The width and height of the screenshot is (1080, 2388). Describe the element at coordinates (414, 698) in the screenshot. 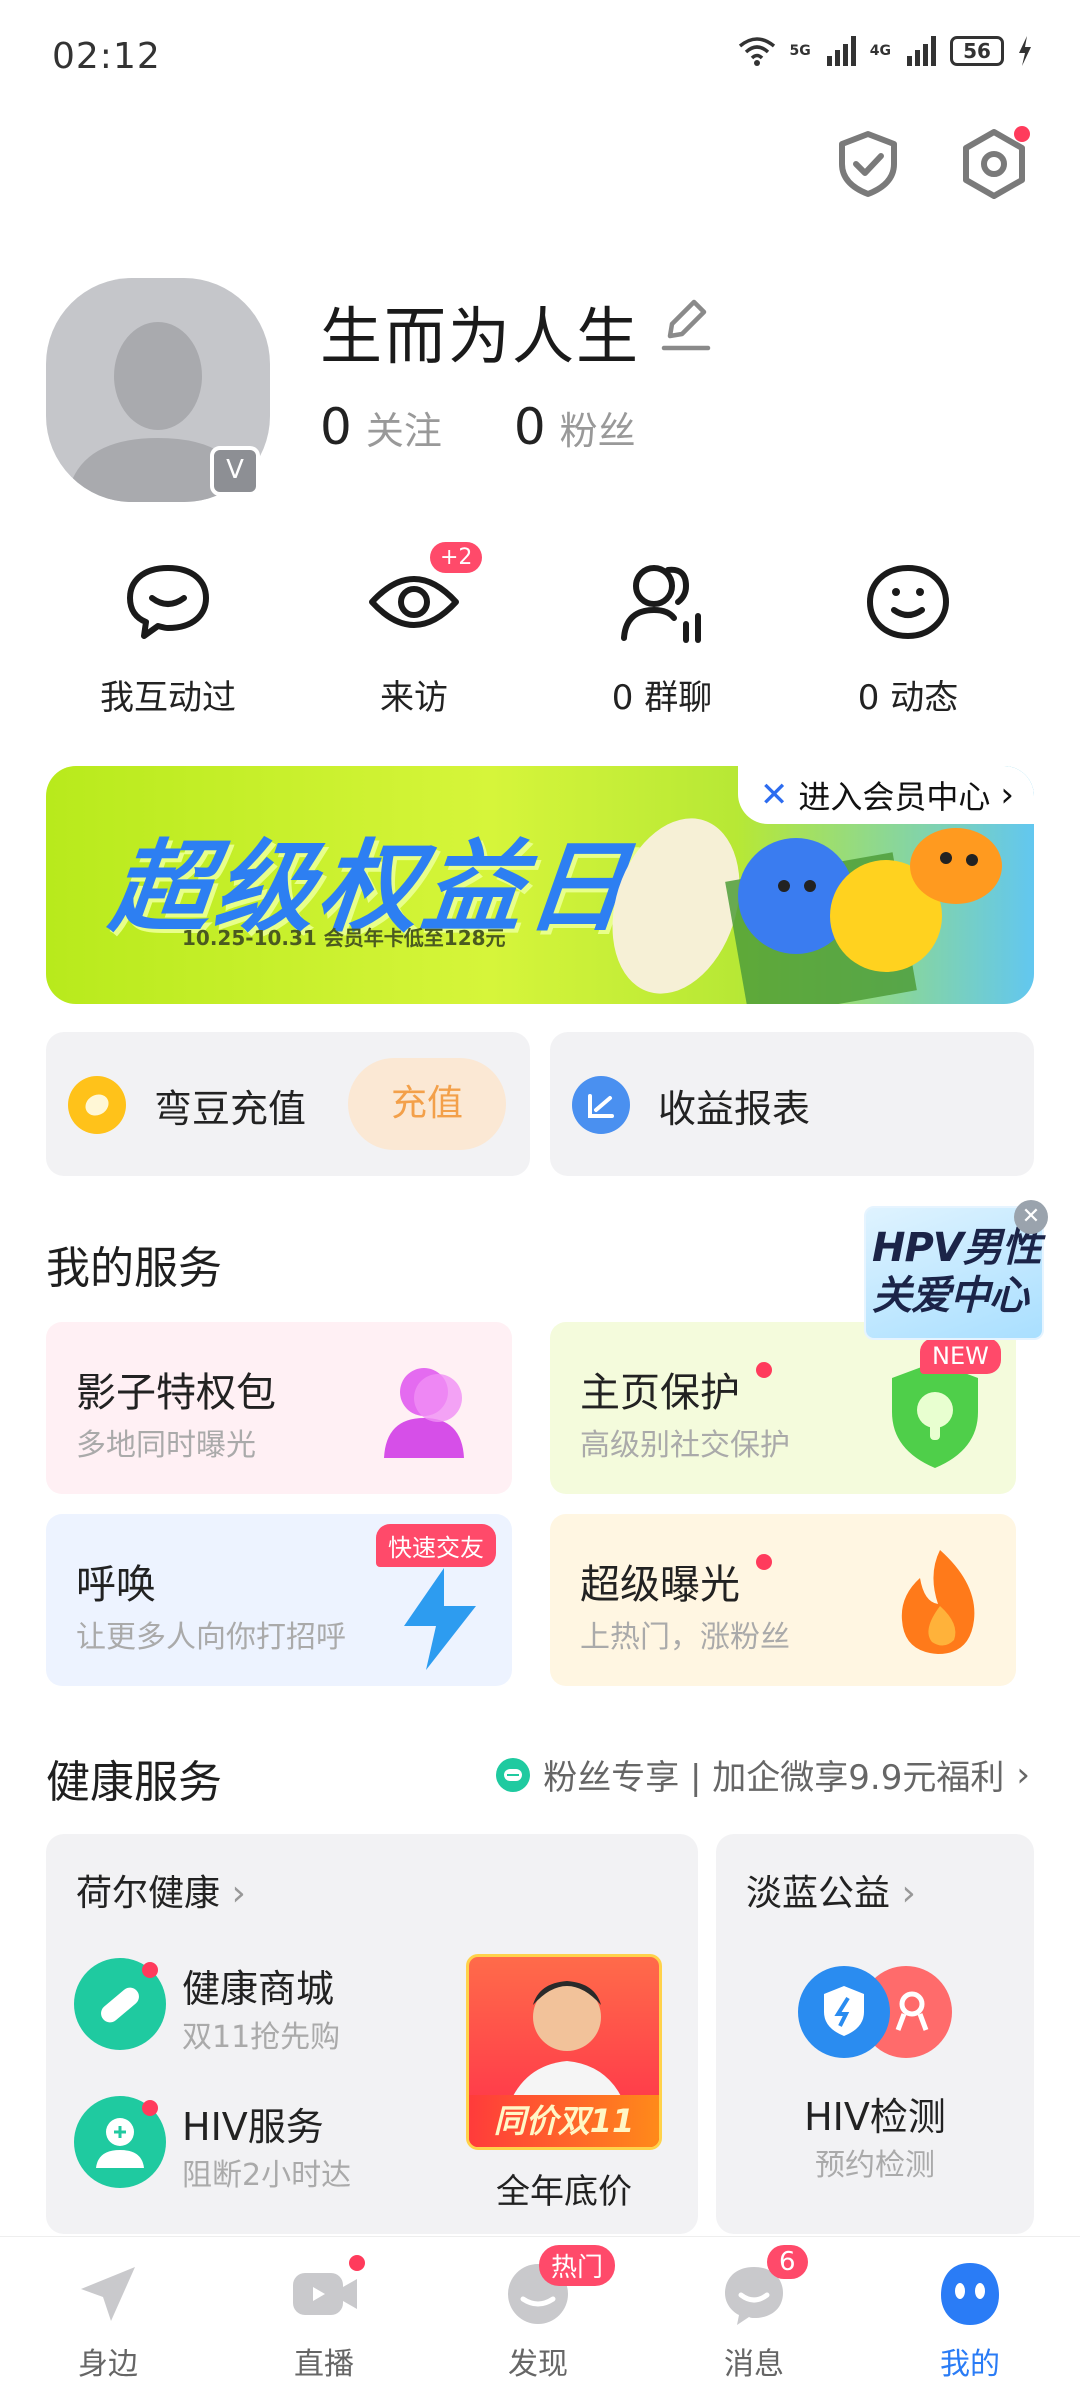

I see `quick-action-label: 来访` at that location.